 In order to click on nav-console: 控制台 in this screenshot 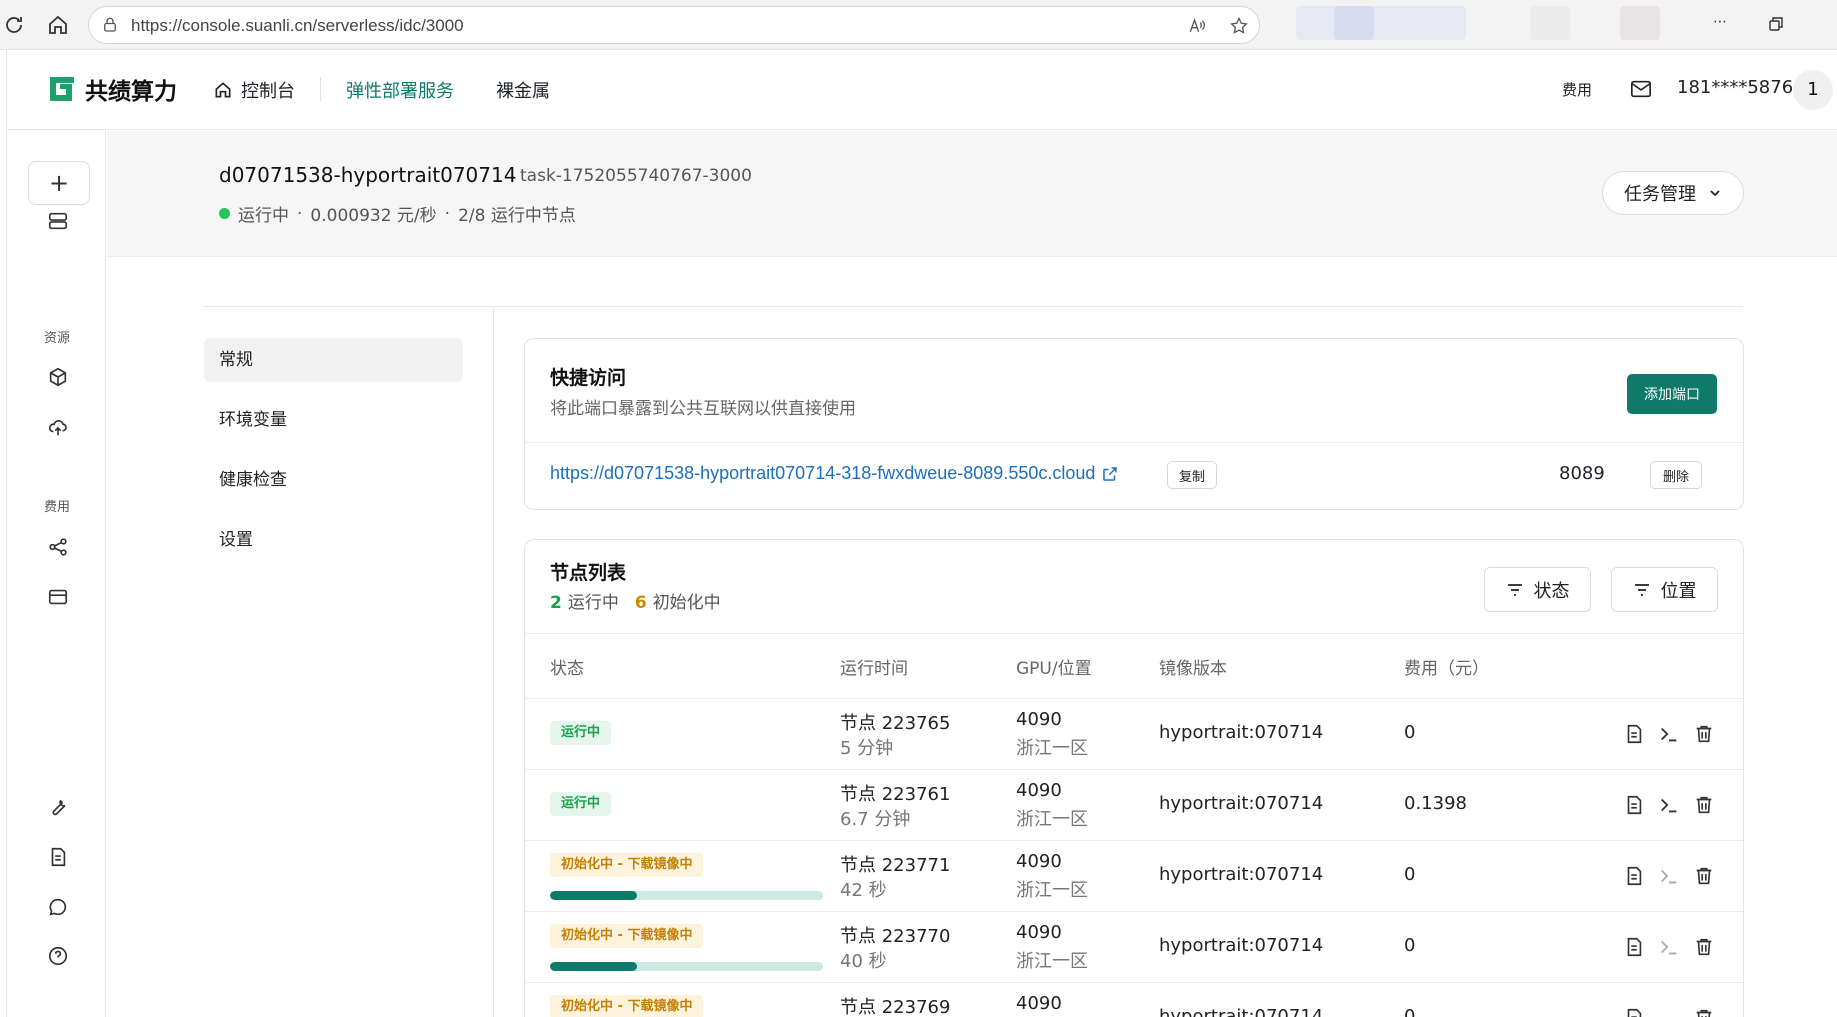, I will do `click(254, 90)`.